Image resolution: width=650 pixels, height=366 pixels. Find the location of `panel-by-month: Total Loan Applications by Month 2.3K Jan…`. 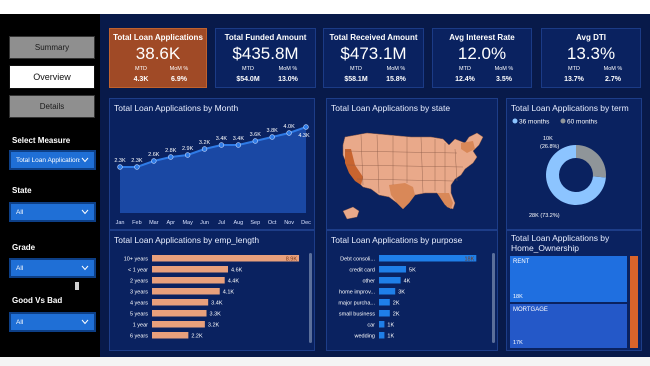

panel-by-month: Total Loan Applications by Month 2.3K Jan… is located at coordinates (212, 164).